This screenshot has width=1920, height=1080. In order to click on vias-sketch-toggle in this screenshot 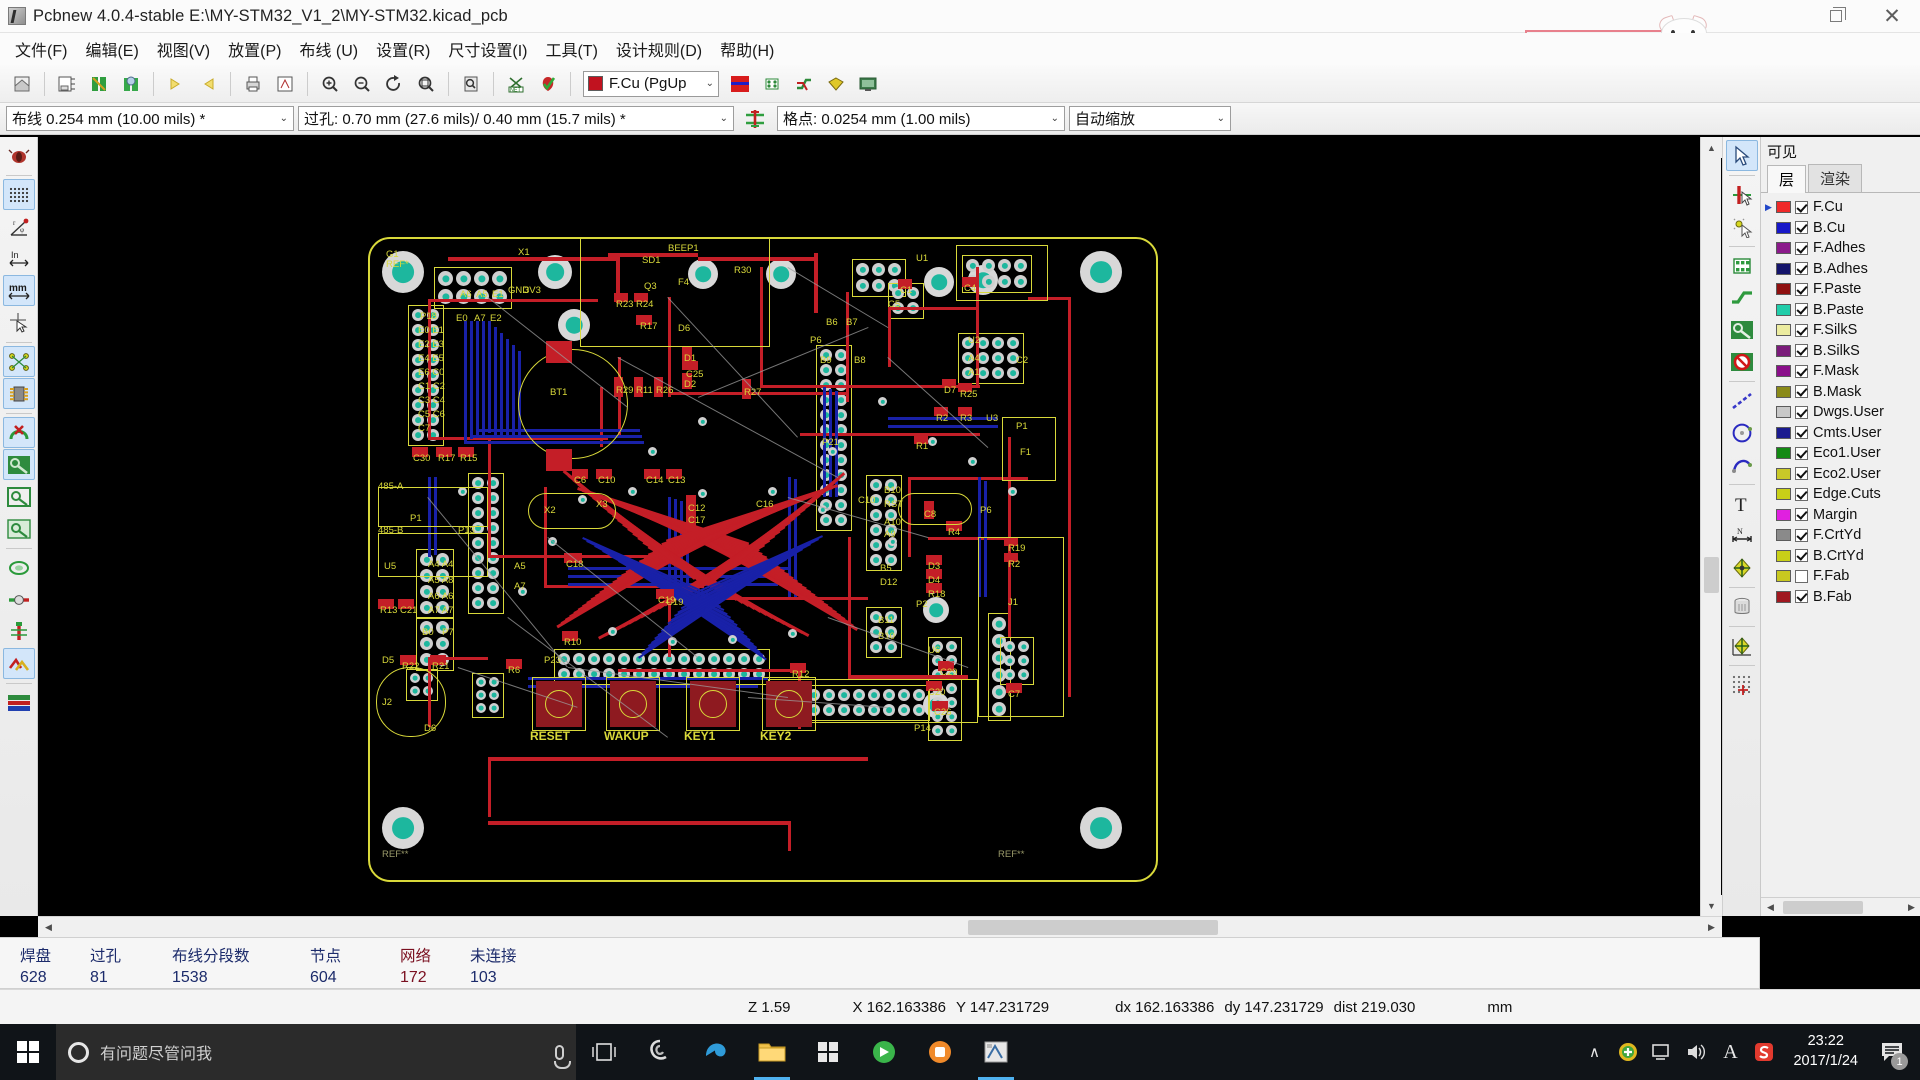, I will do `click(19, 599)`.